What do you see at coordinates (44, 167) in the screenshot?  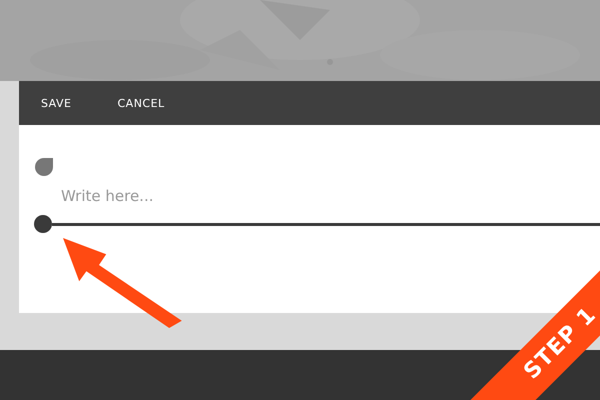 I see `marker-icon` at bounding box center [44, 167].